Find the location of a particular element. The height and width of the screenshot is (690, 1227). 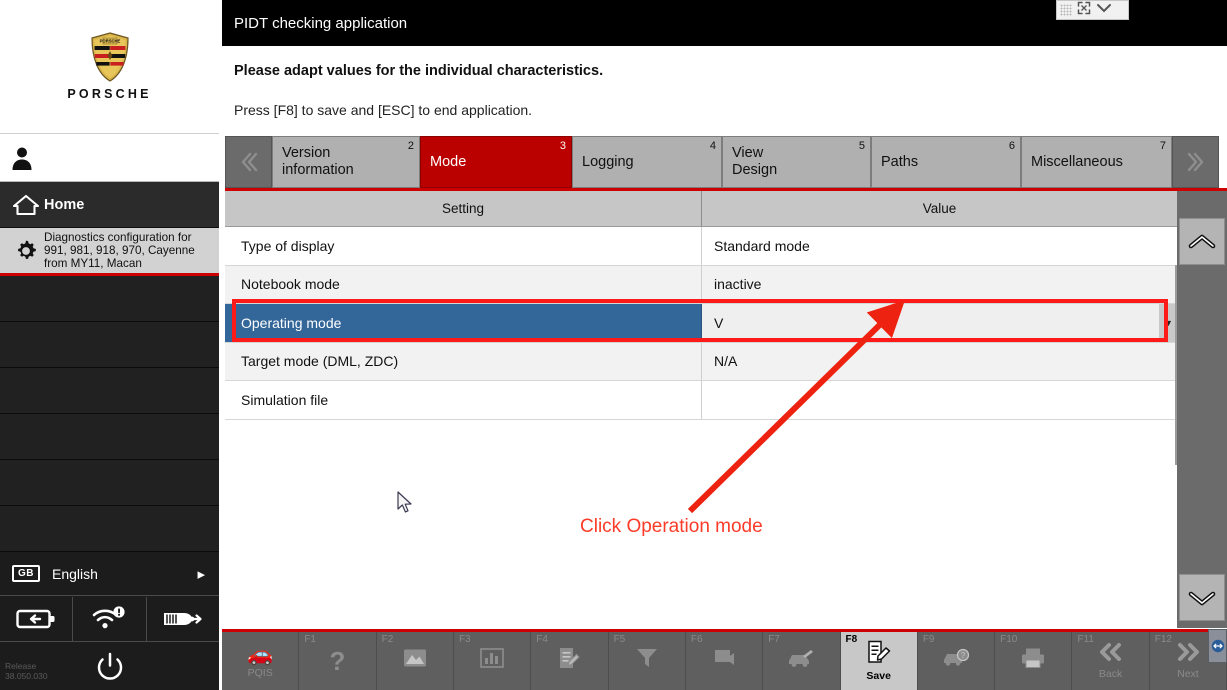

row-setting: Operating mode is located at coordinates (463, 323).